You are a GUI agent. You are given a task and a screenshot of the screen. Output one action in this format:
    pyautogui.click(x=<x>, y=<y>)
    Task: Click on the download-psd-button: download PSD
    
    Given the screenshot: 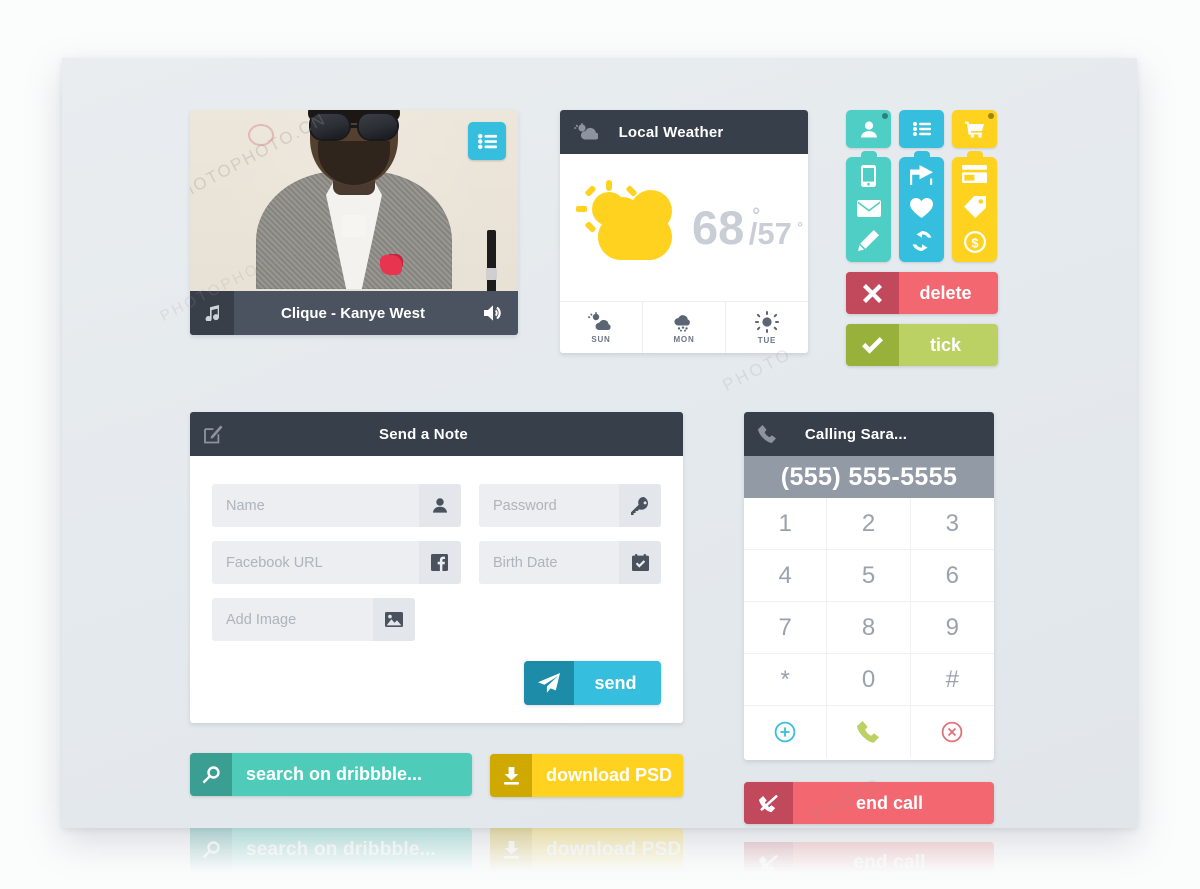 What is the action you would take?
    pyautogui.click(x=586, y=775)
    